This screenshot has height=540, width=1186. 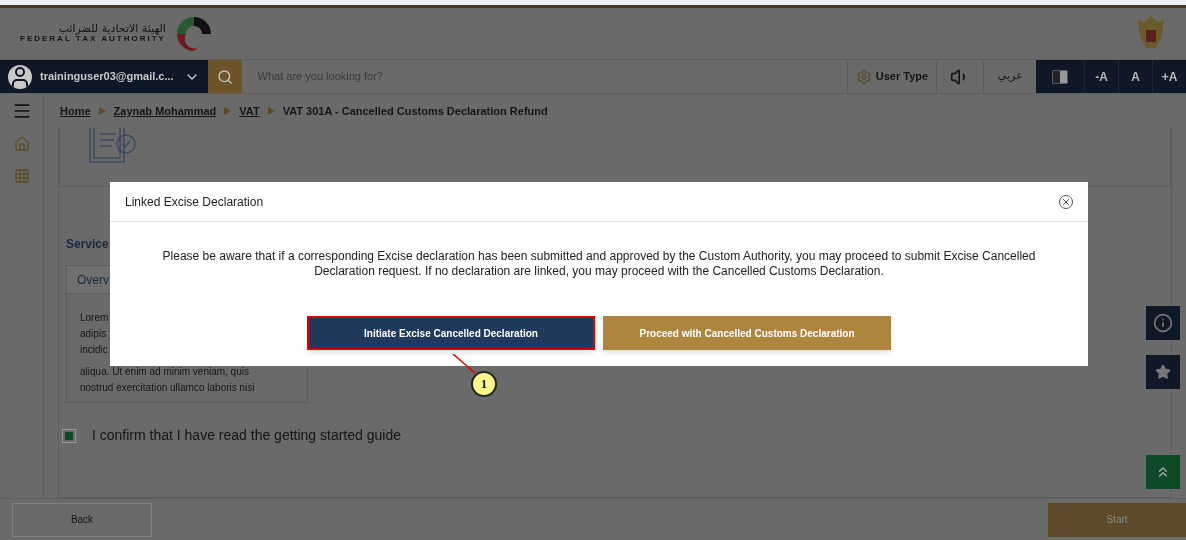 What do you see at coordinates (1135, 76) in the screenshot?
I see `font-size-button: A` at bounding box center [1135, 76].